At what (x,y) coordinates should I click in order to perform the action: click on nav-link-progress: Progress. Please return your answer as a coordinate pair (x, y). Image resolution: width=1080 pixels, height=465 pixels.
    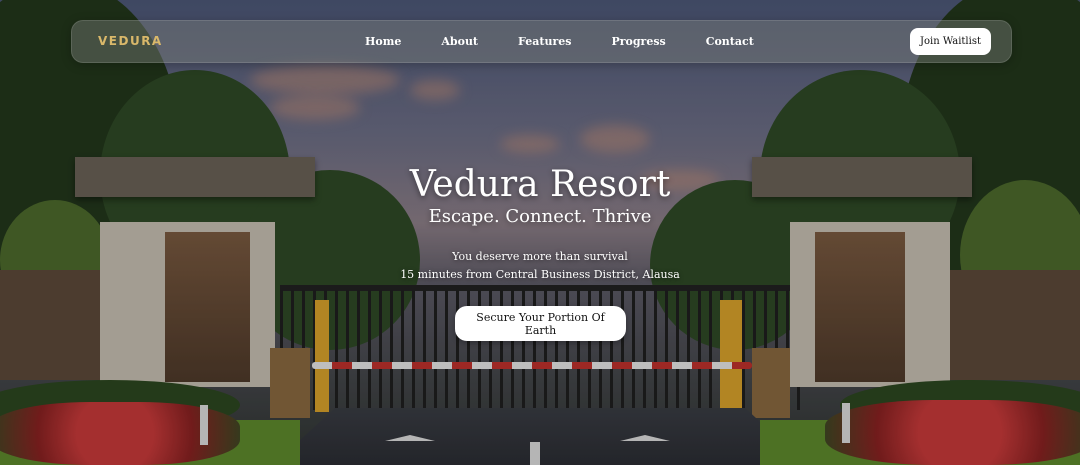
    Looking at the image, I should click on (638, 41).